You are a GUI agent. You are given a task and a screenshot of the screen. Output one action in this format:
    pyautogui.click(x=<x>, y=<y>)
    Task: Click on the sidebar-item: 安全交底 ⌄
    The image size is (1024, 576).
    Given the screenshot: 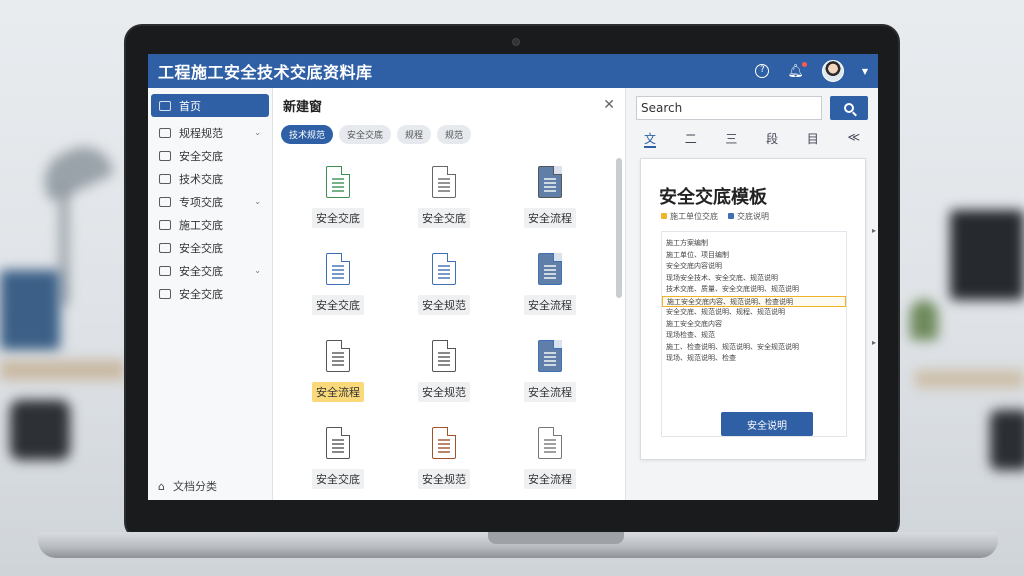 What is the action you would take?
    pyautogui.click(x=210, y=270)
    